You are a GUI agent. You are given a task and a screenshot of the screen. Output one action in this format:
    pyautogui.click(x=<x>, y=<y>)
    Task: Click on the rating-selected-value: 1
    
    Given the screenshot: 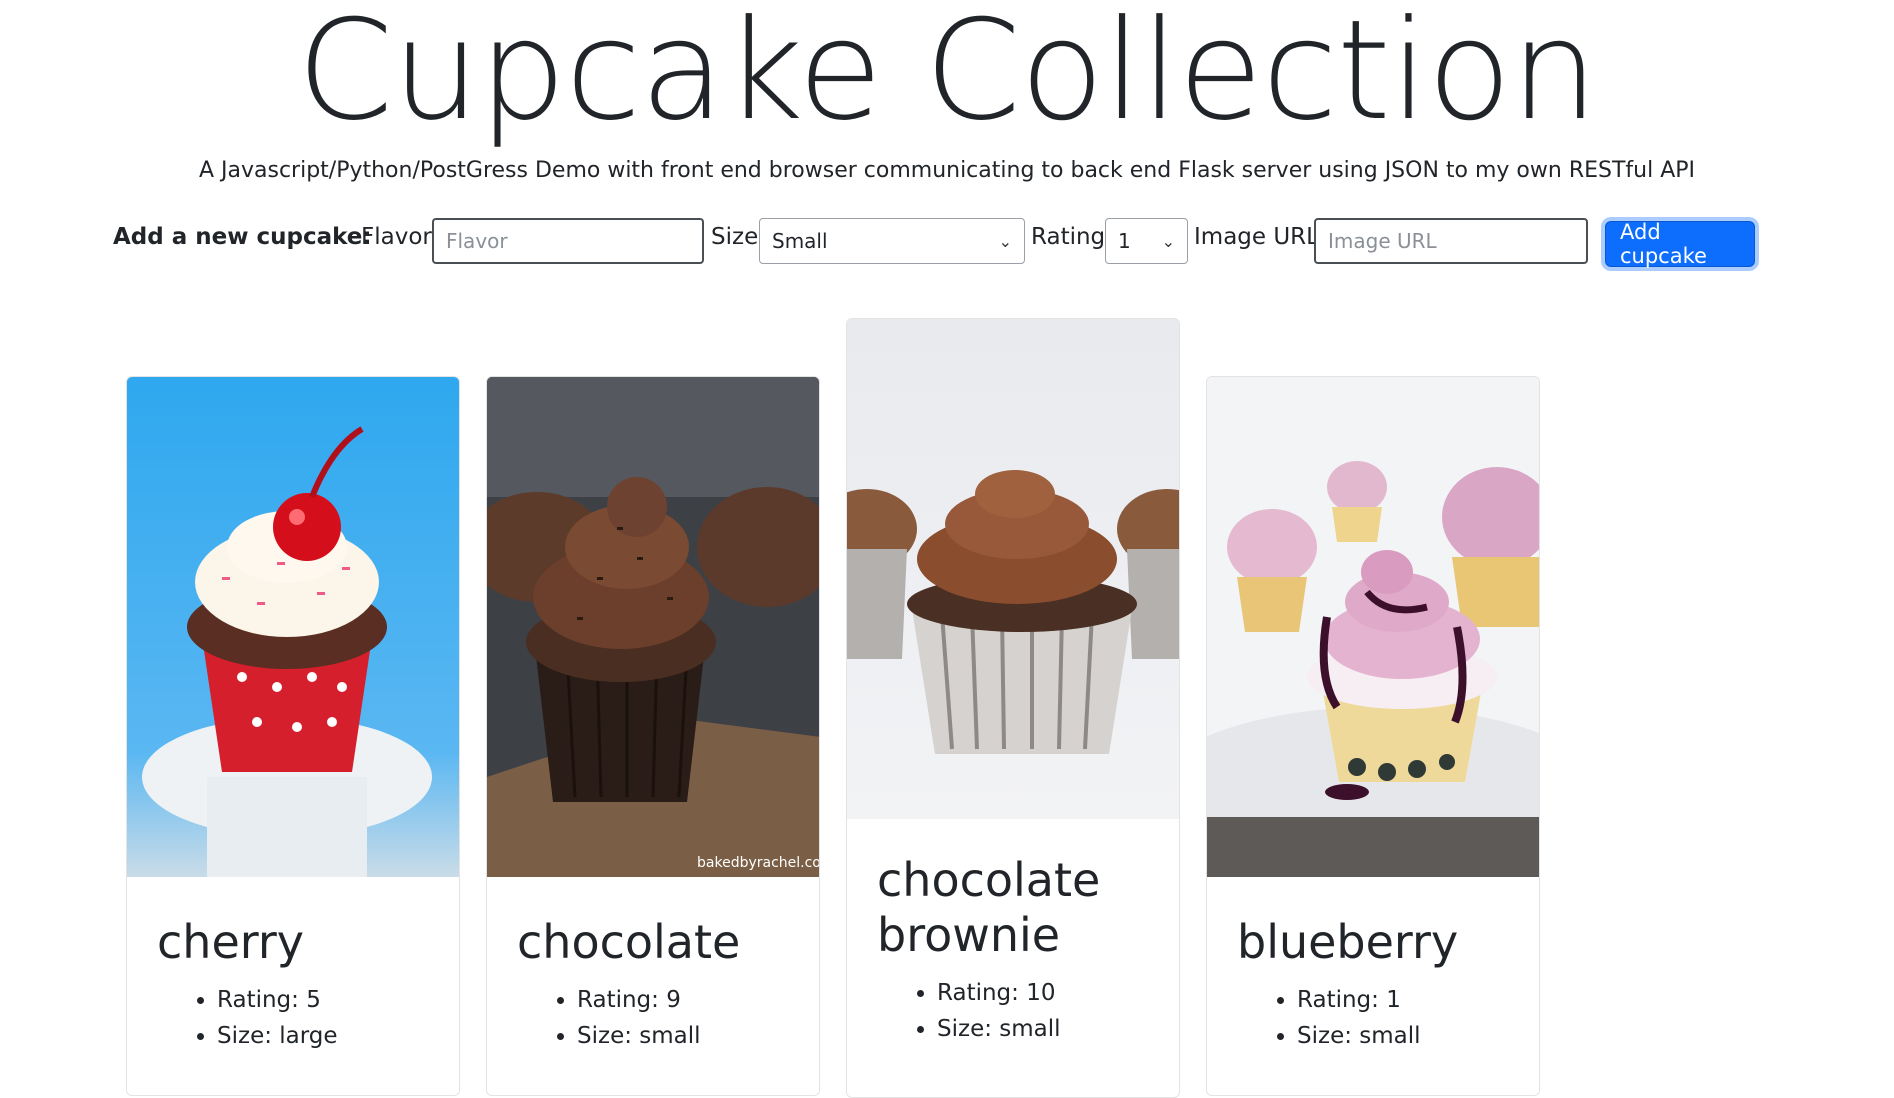 What is the action you would take?
    pyautogui.click(x=1124, y=241)
    